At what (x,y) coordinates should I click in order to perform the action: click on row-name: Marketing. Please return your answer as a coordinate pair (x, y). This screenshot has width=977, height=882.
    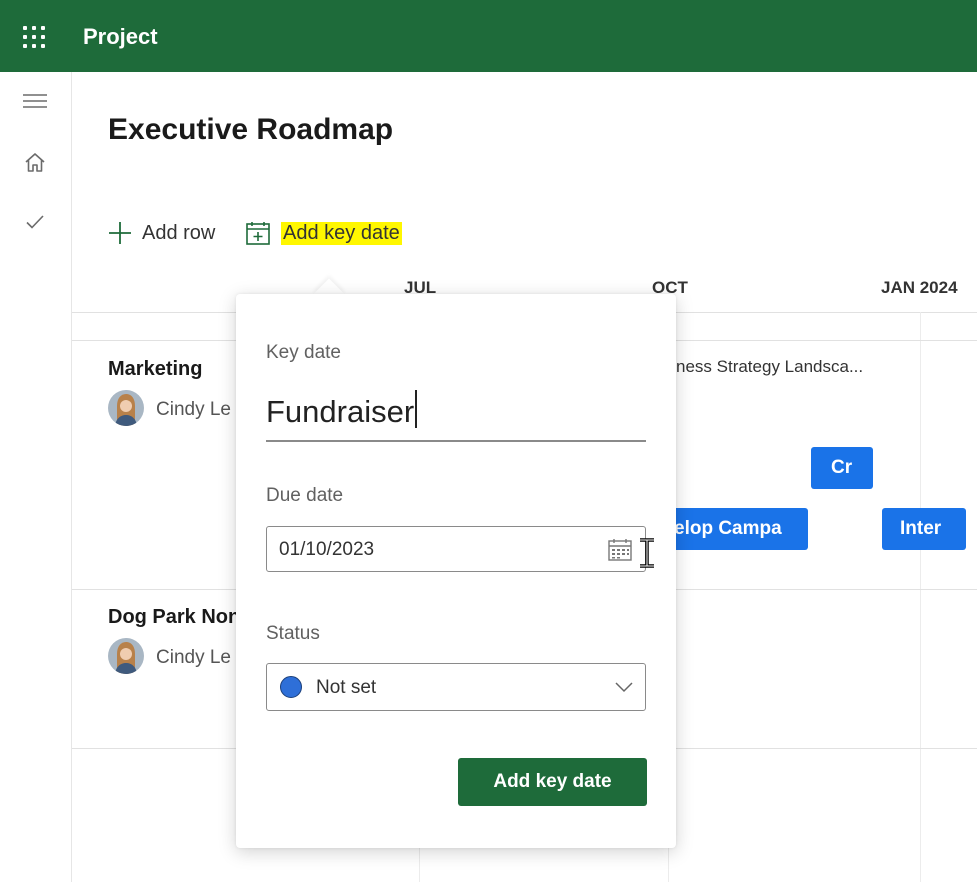
    Looking at the image, I should click on (155, 369).